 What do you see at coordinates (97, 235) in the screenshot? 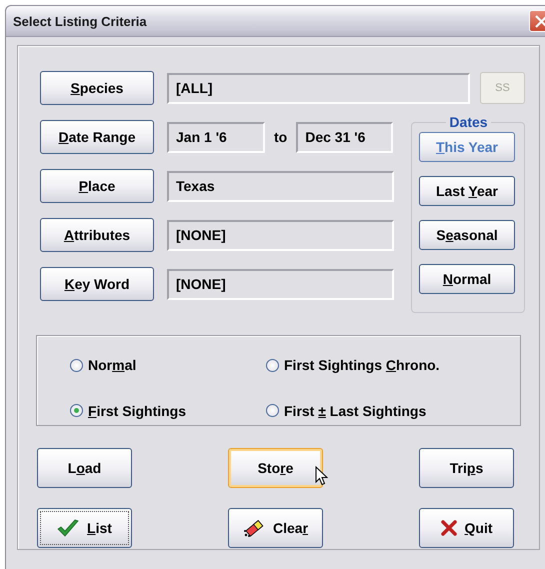
I see `criteria-button: Attributes` at bounding box center [97, 235].